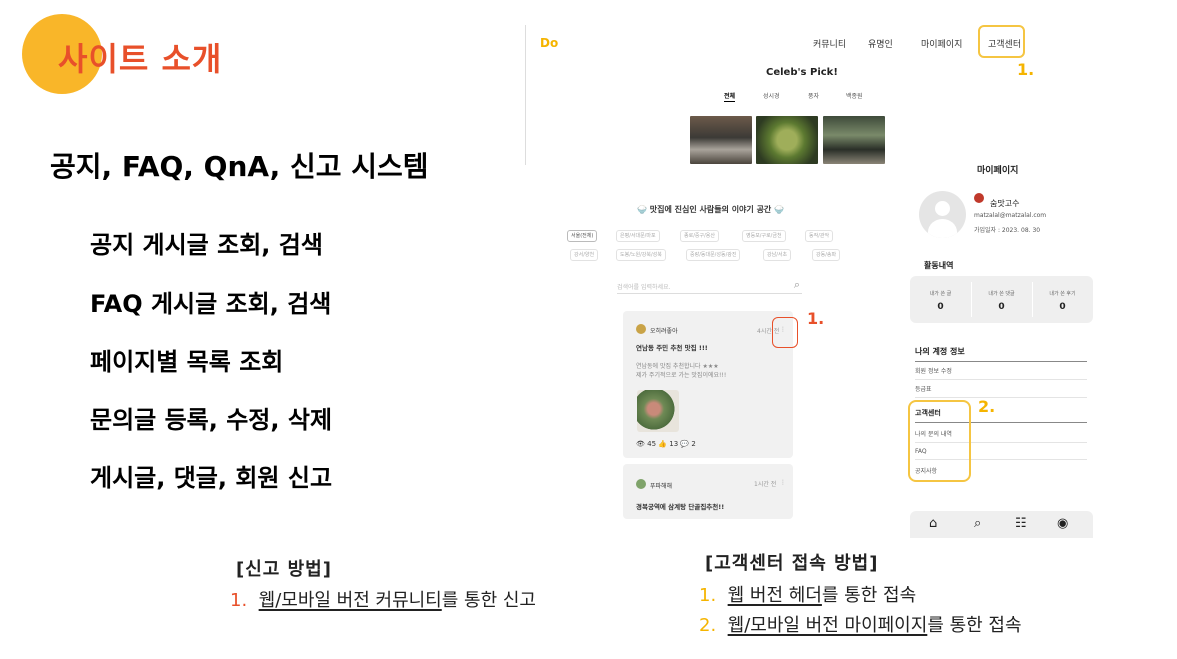 This screenshot has width=1177, height=659. What do you see at coordinates (239, 600) in the screenshot?
I see `report-item-number: 1.` at bounding box center [239, 600].